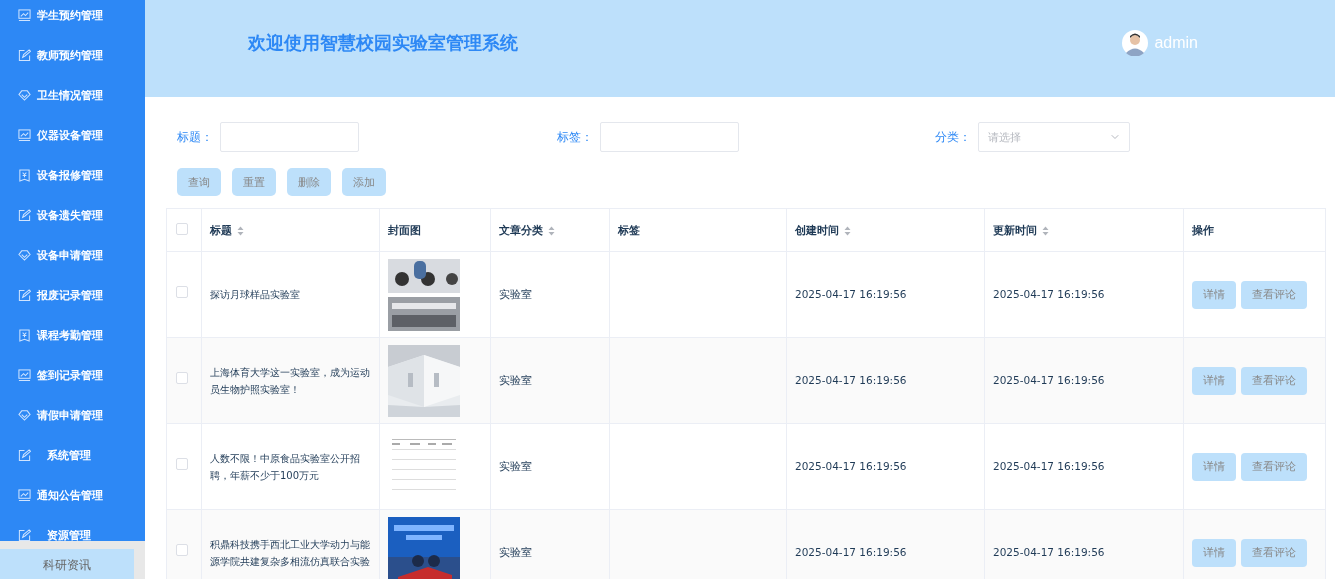  I want to click on sidebar-item: 科研资讯, so click(67, 564).